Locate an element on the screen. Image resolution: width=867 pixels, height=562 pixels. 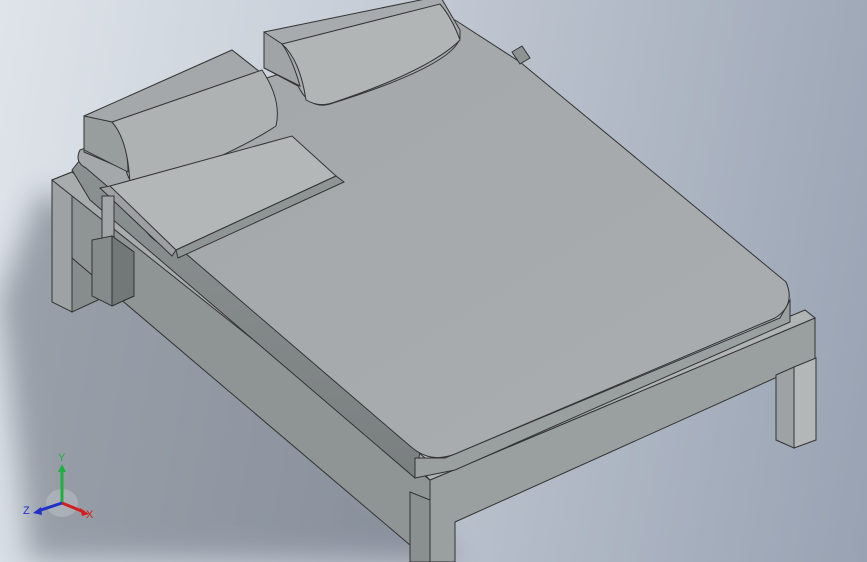
y-axis-label: Y is located at coordinates (62, 458).